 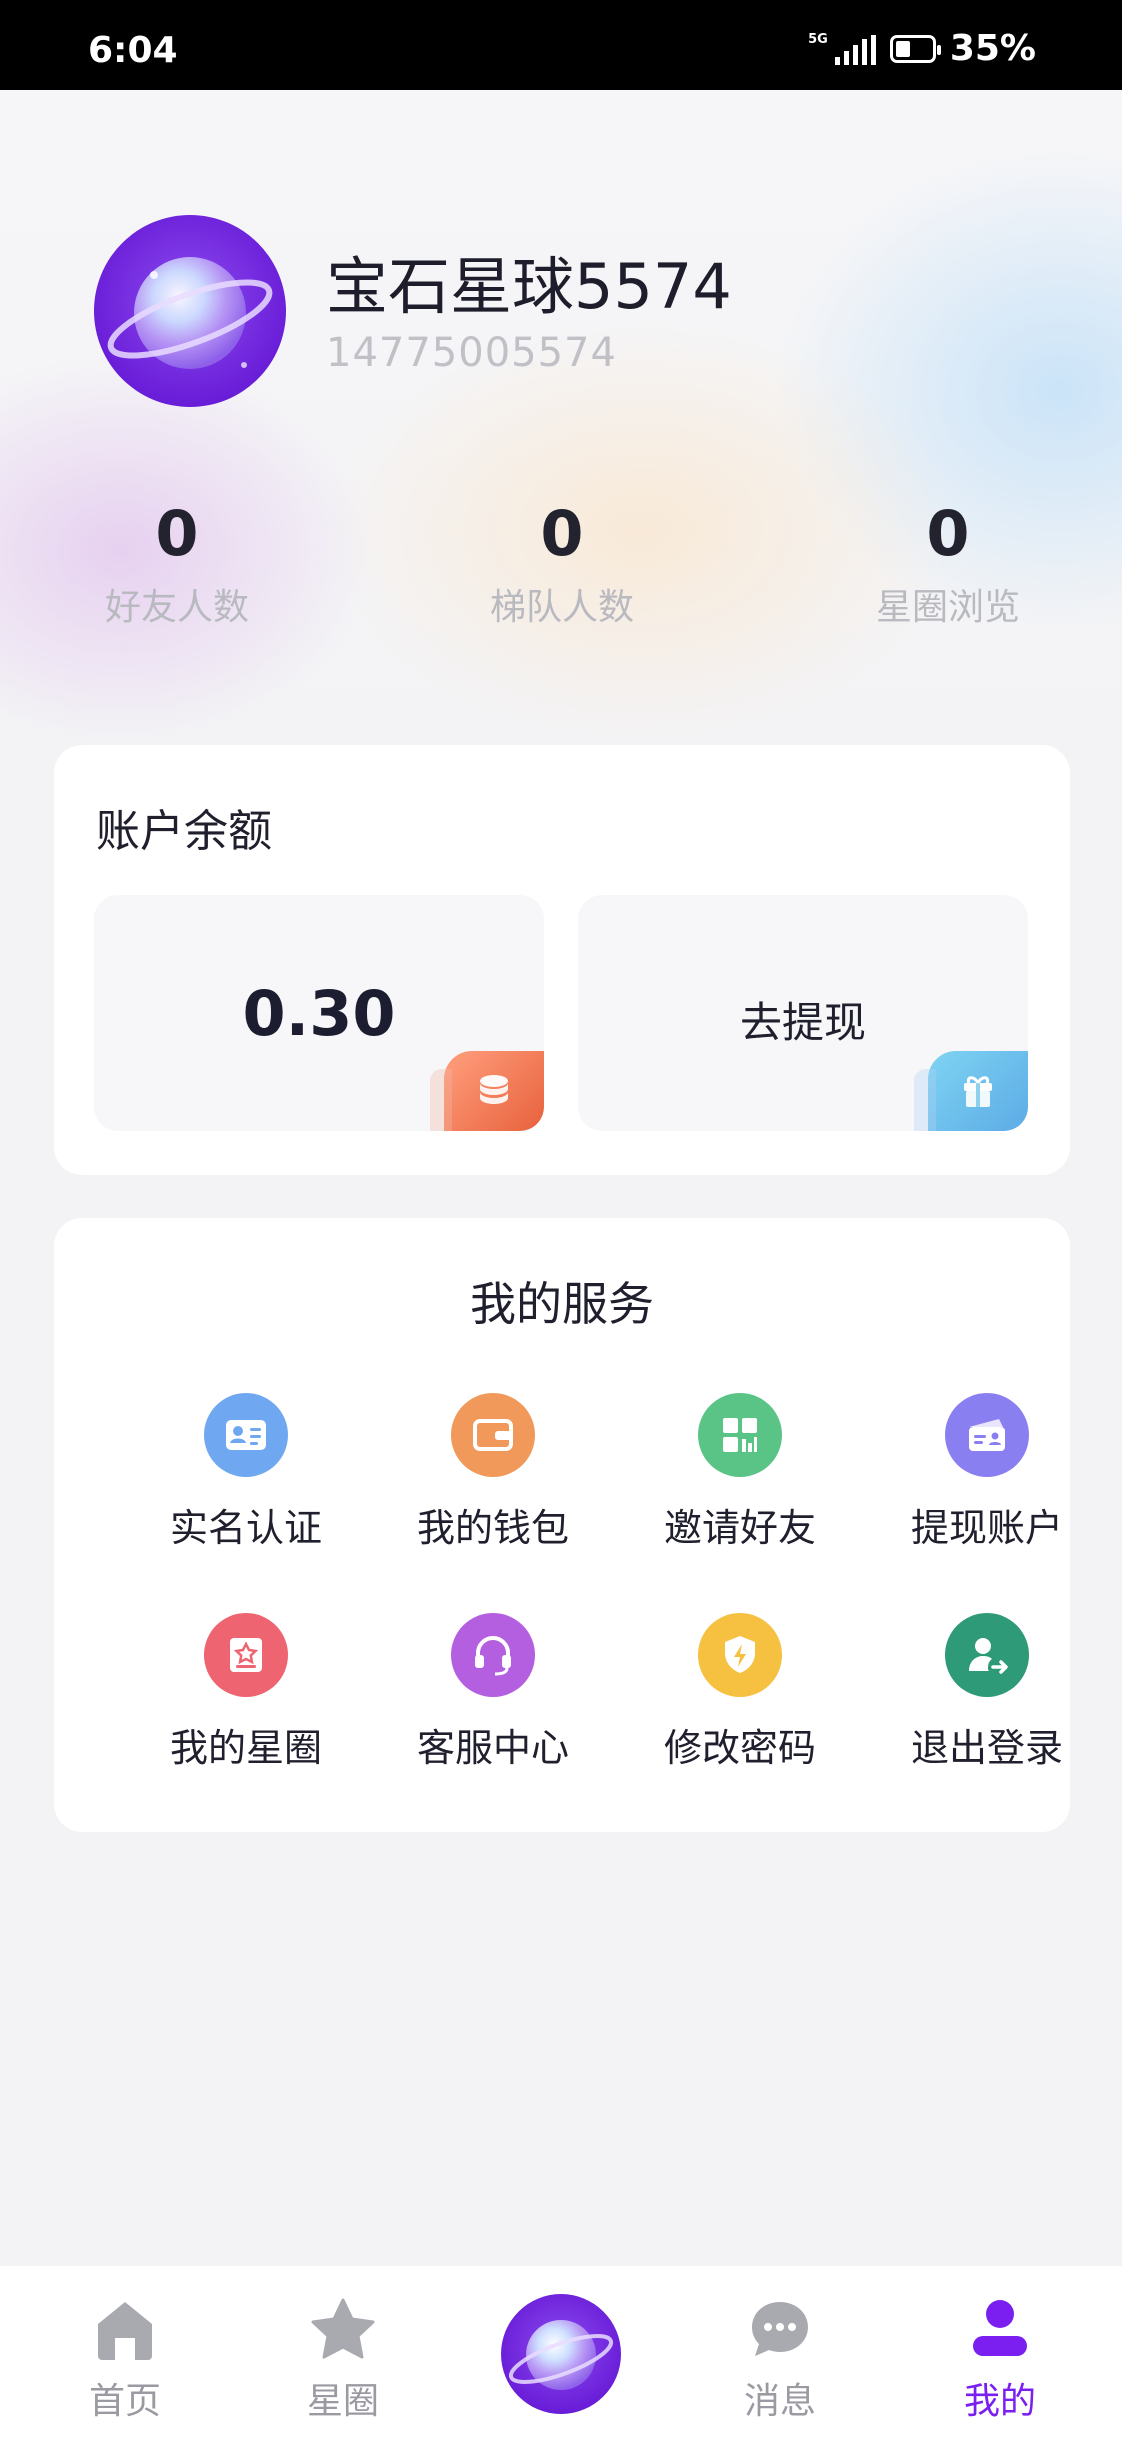 I want to click on balance-amount-tile: 0.30, so click(x=319, y=1013).